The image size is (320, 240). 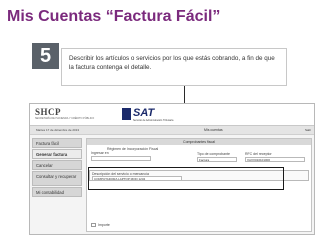 I want to click on sat-emblem-icon, so click(x=126, y=114).